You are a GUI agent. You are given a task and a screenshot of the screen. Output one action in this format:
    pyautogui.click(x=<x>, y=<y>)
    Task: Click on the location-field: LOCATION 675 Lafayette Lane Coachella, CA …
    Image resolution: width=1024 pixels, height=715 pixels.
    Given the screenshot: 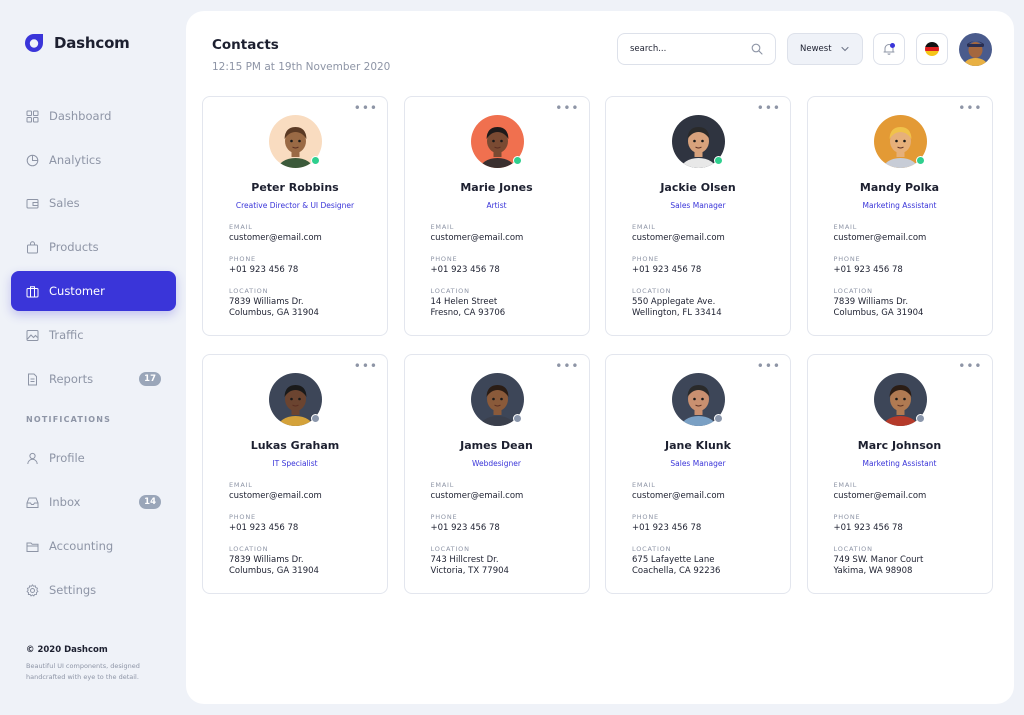 What is the action you would take?
    pyautogui.click(x=707, y=561)
    